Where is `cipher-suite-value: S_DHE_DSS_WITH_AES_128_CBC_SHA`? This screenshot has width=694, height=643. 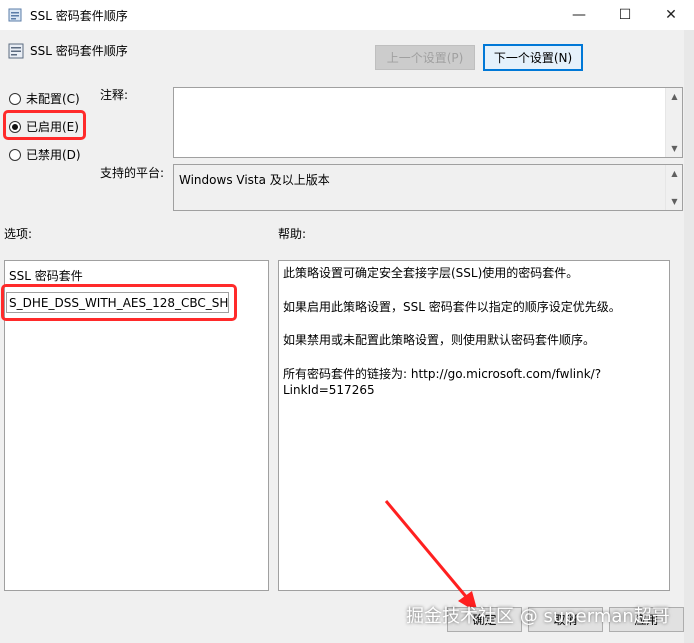 cipher-suite-value: S_DHE_DSS_WITH_AES_128_CBC_SHA is located at coordinates (119, 303).